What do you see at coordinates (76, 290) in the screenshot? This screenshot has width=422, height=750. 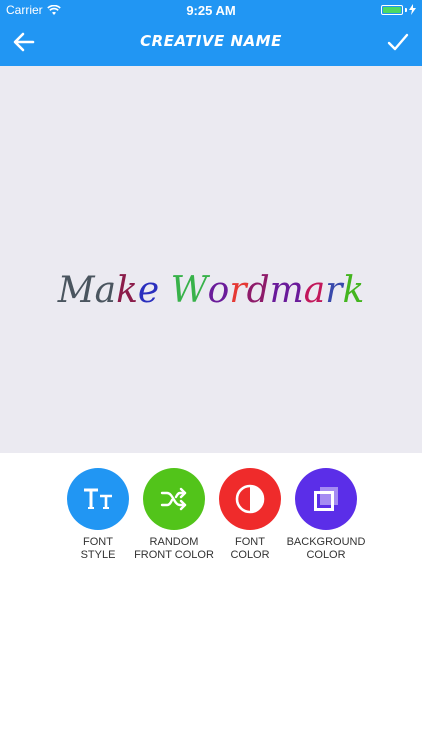 I see `wordmark-letter: M` at bounding box center [76, 290].